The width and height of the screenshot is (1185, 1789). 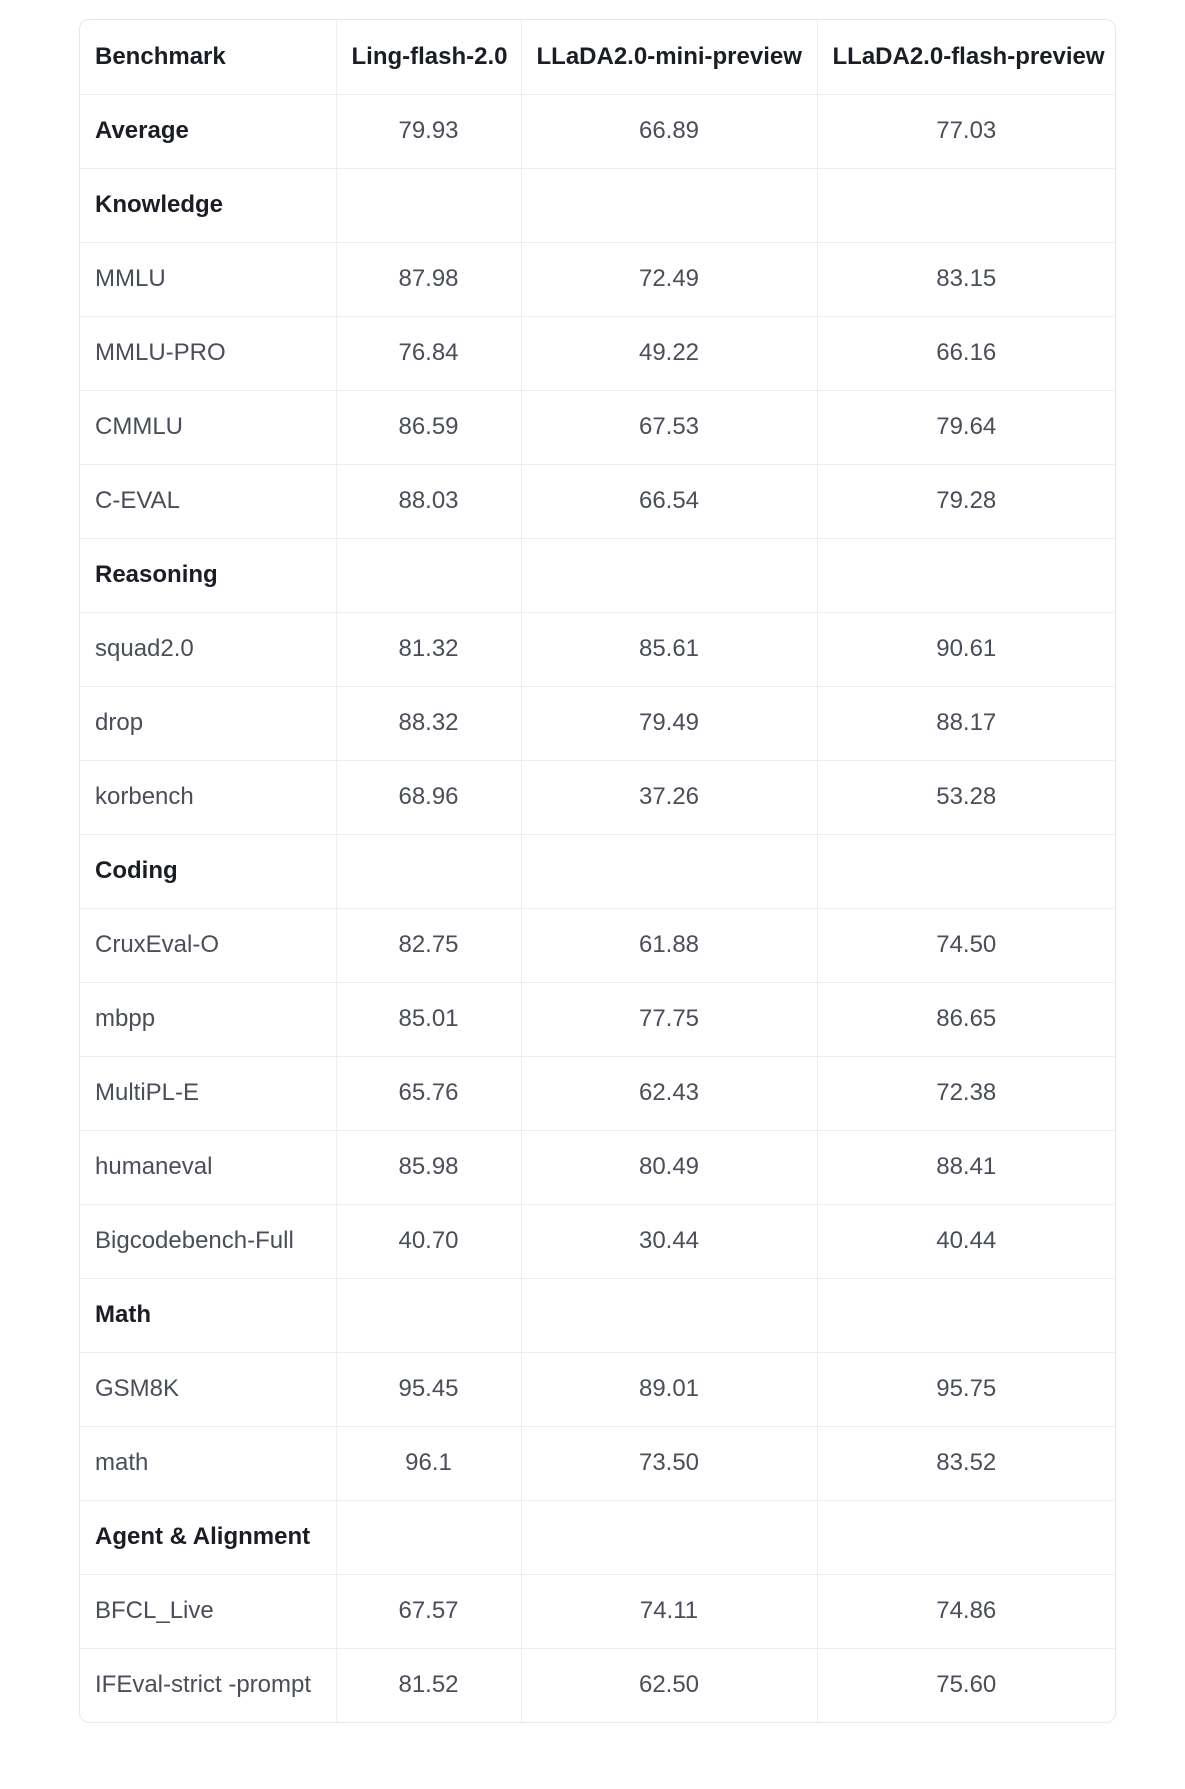 What do you see at coordinates (669, 797) in the screenshot?
I see `score-cell: 37.26` at bounding box center [669, 797].